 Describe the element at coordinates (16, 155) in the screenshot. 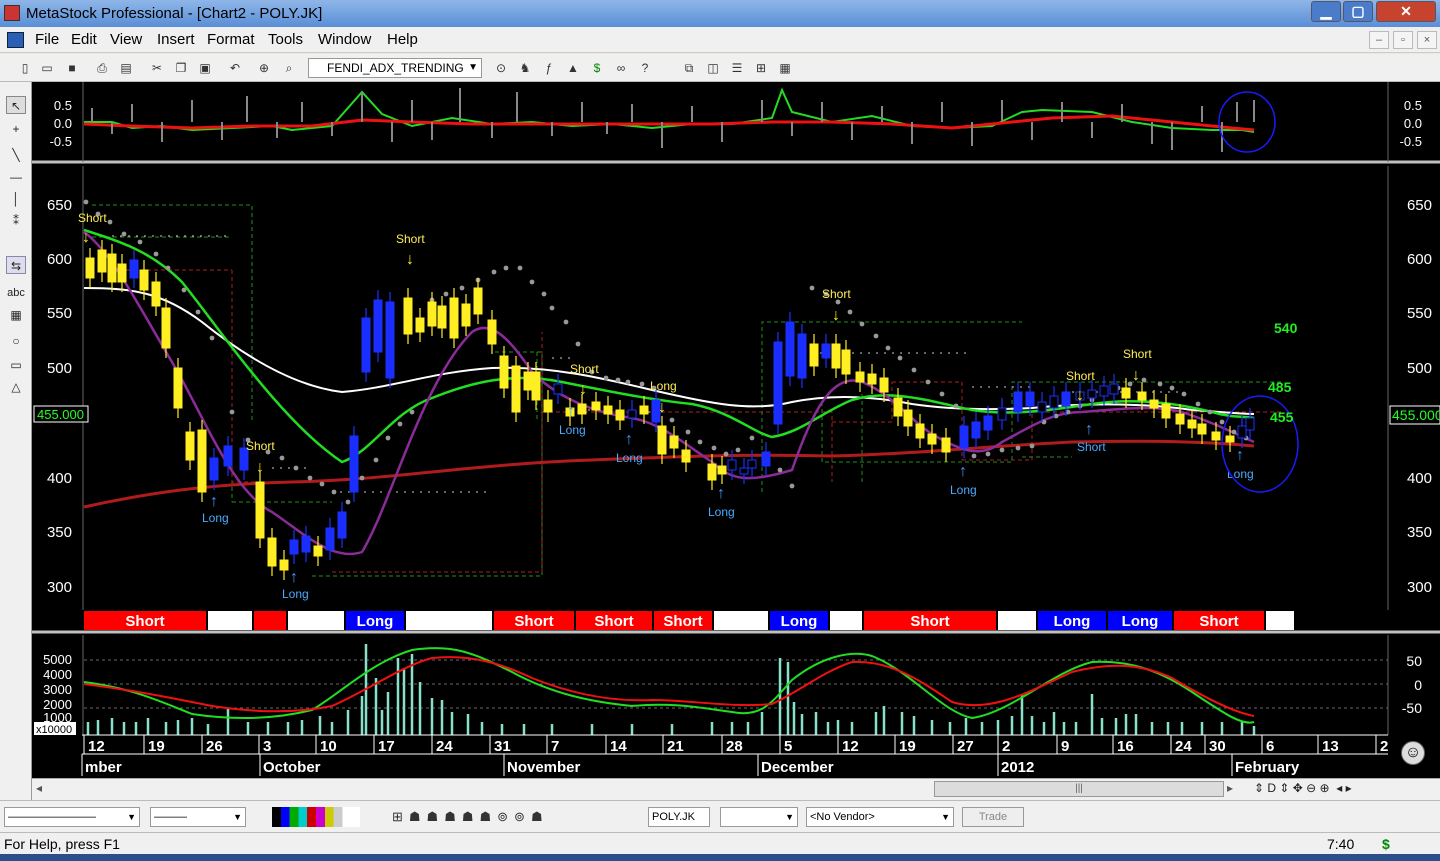

I see `trendline-icon: ╲` at that location.